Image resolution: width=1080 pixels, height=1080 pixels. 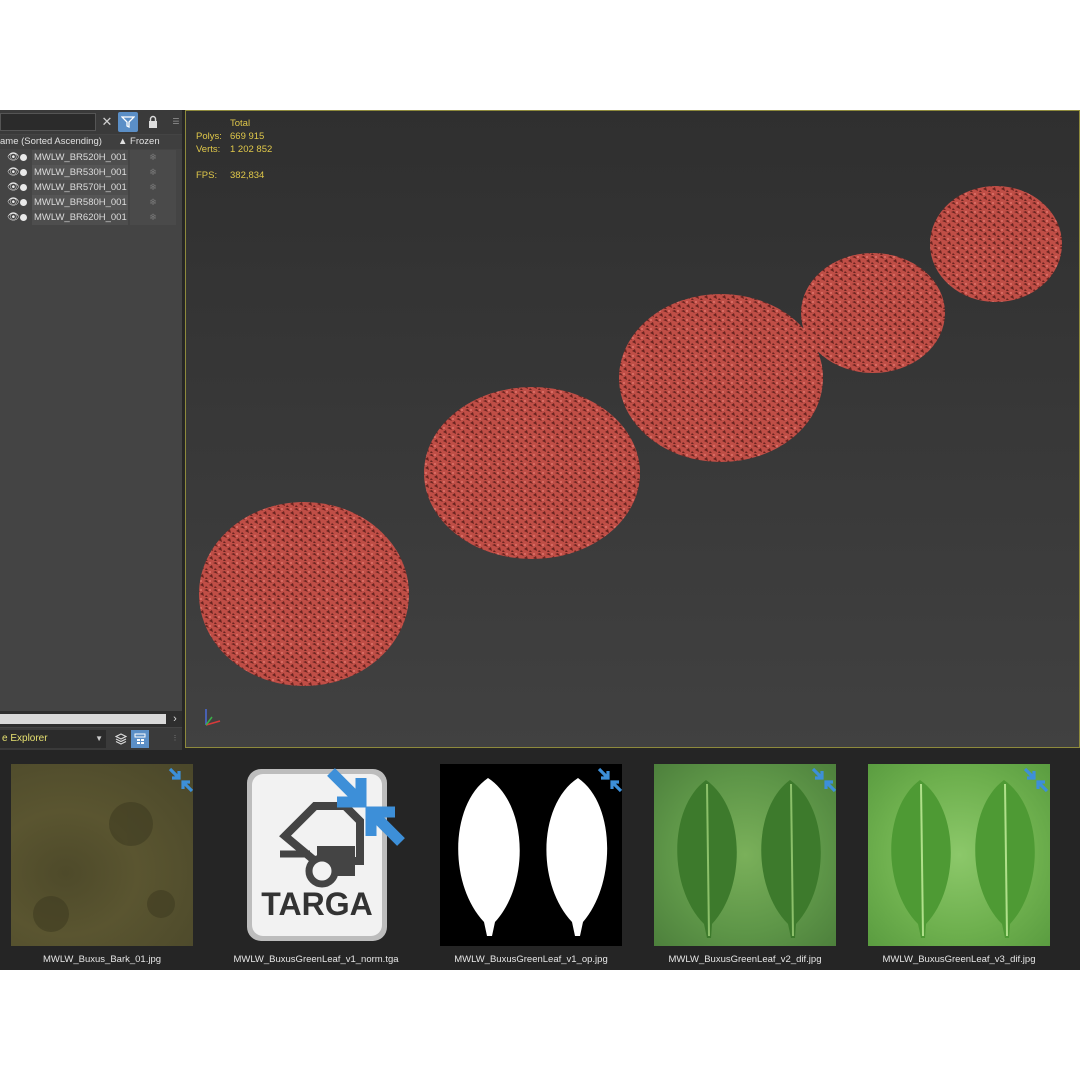 I want to click on list-item: 👁 MWLW_BR580H_001 ❄, so click(x=91, y=202).